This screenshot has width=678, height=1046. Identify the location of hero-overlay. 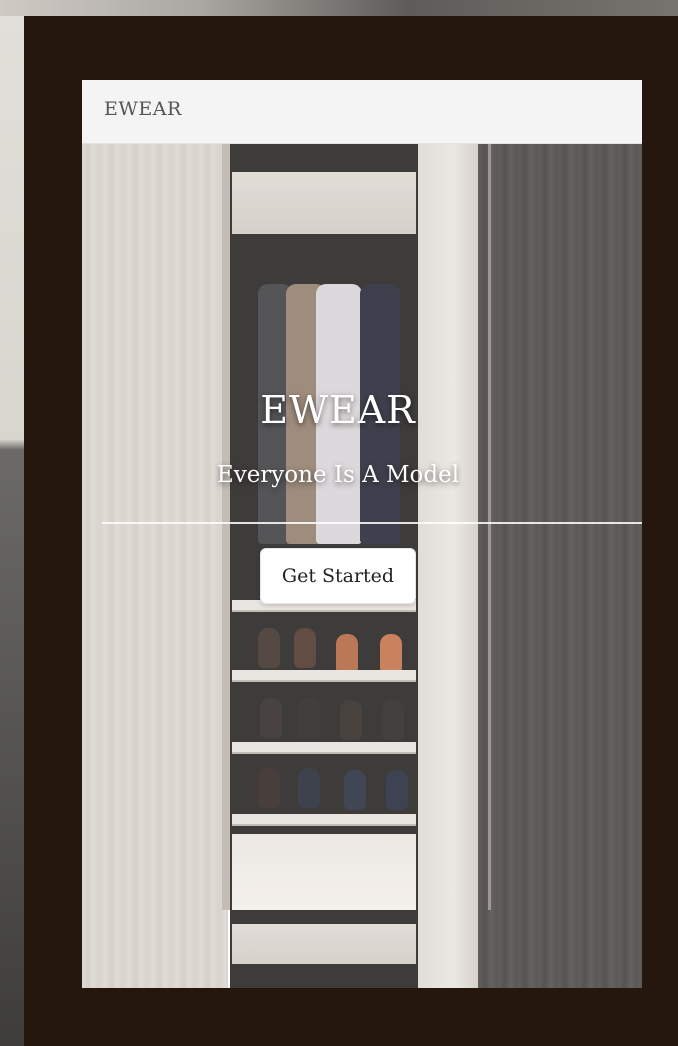
(362, 949).